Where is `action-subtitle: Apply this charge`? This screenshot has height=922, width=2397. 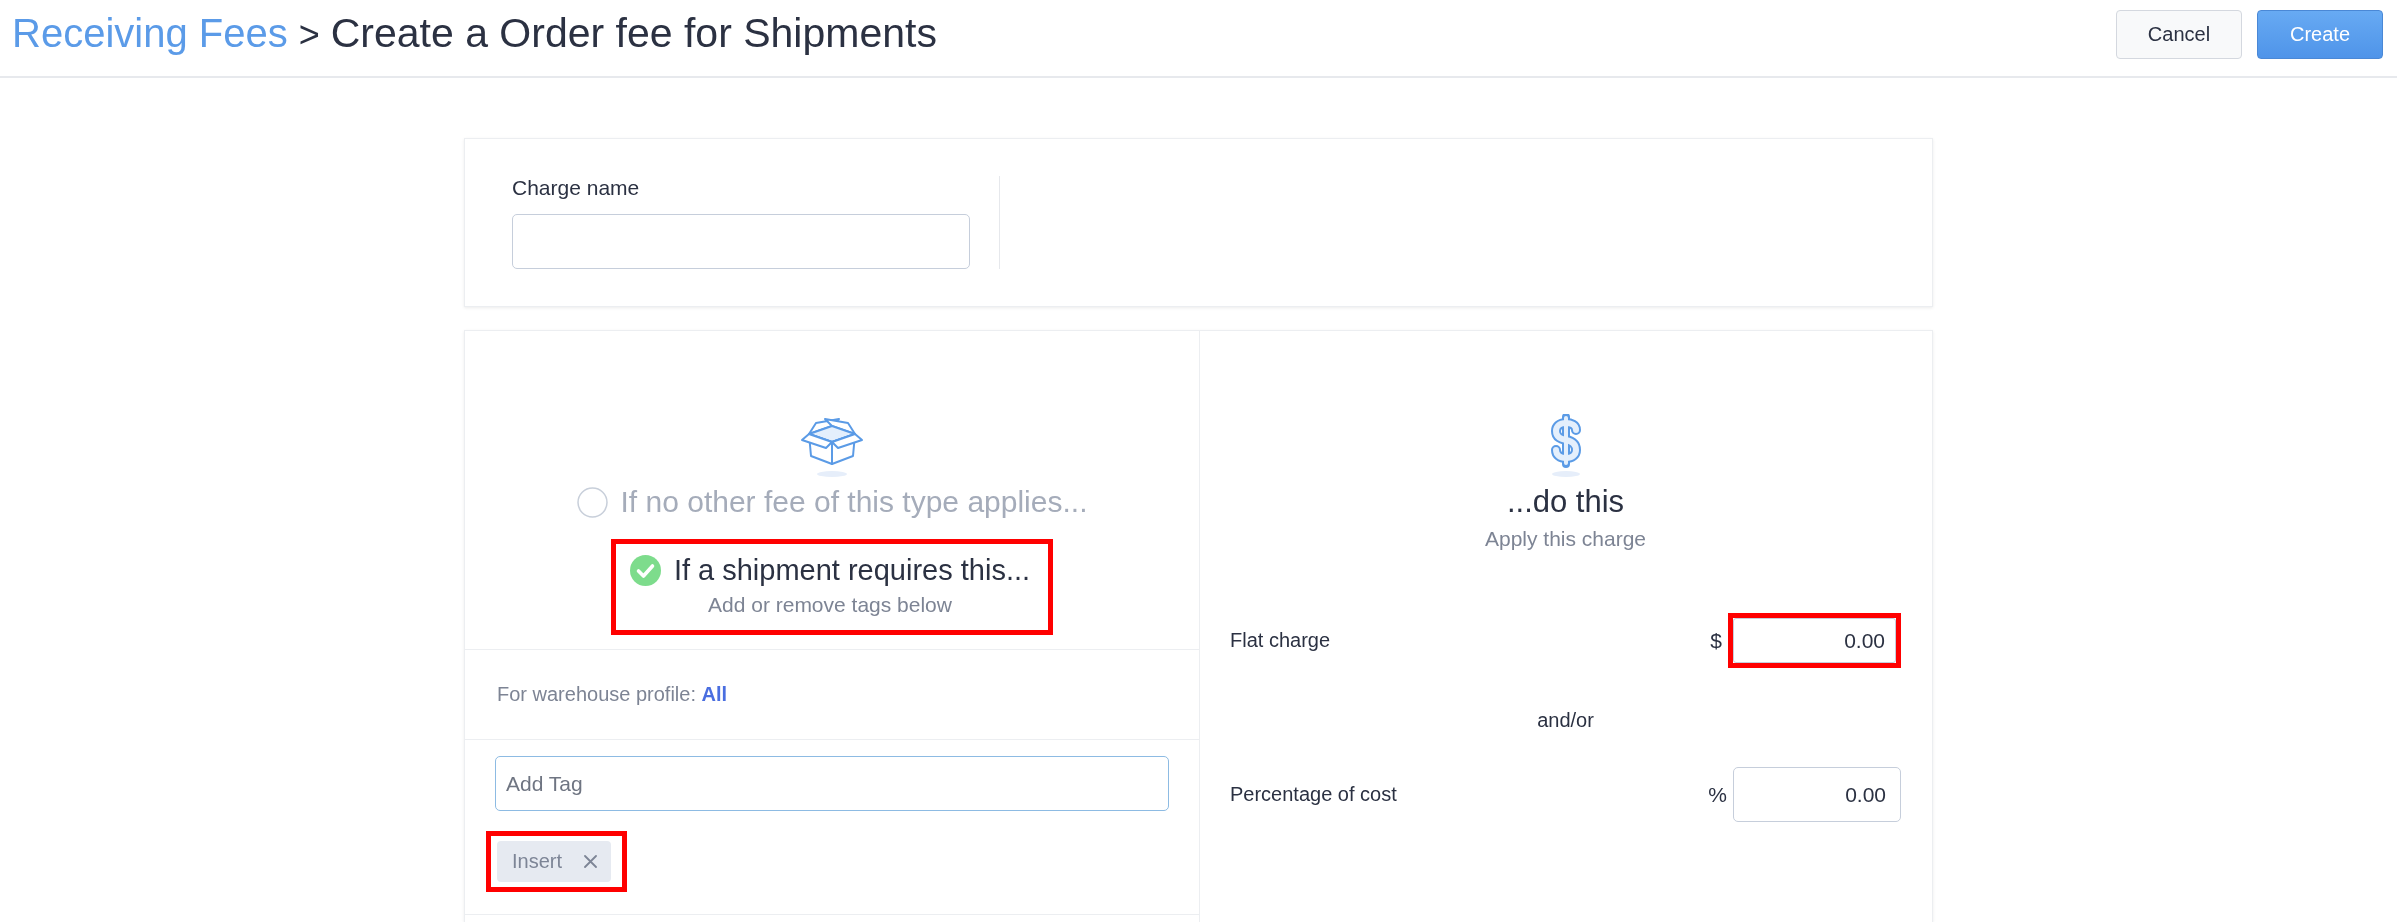
action-subtitle: Apply this charge is located at coordinates (1565, 538).